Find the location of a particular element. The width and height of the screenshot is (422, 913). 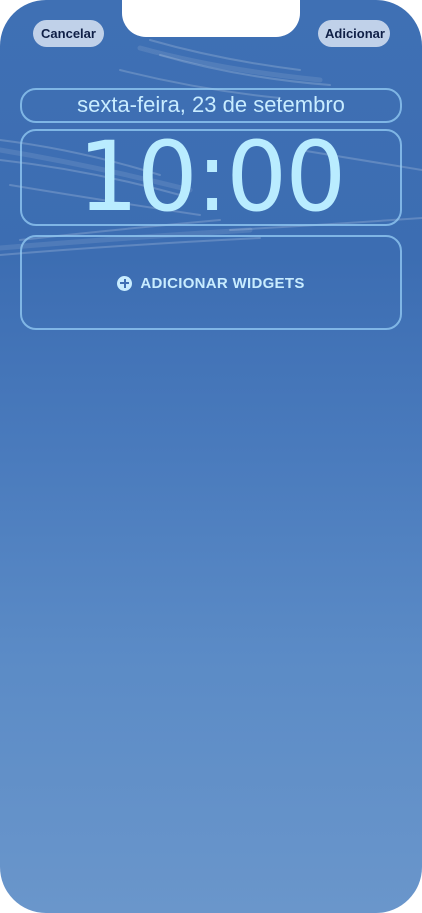

add-widgets-area: ADICIONAR WIDGETS is located at coordinates (211, 282).